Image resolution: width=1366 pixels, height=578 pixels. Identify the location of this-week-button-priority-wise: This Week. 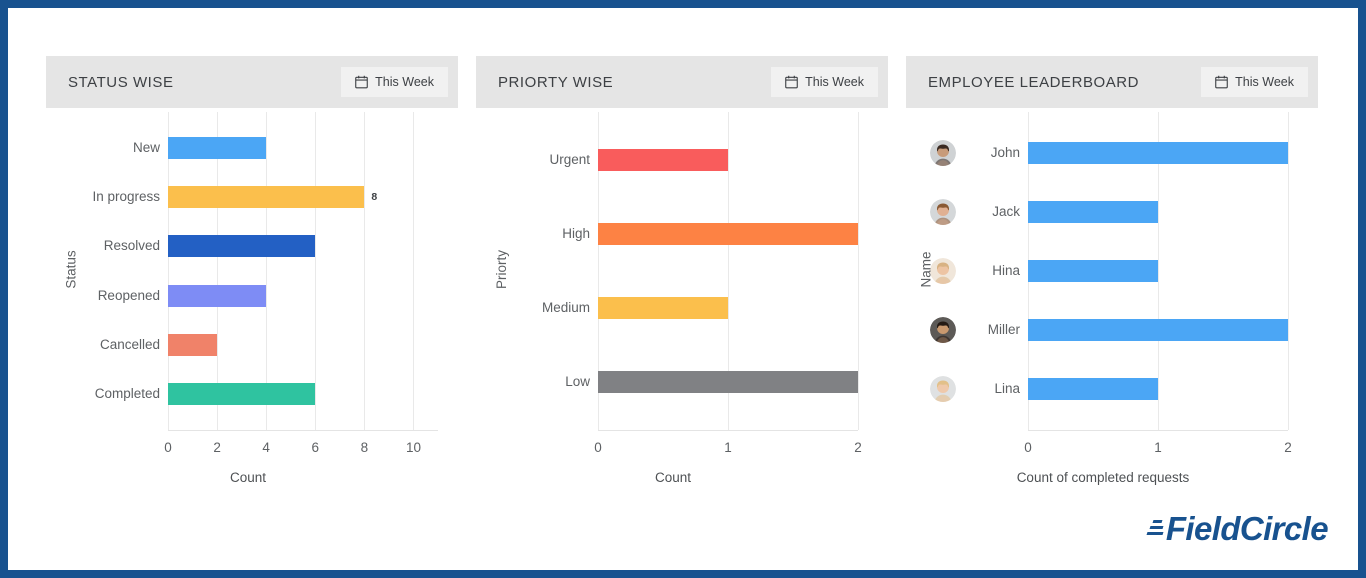
(824, 82).